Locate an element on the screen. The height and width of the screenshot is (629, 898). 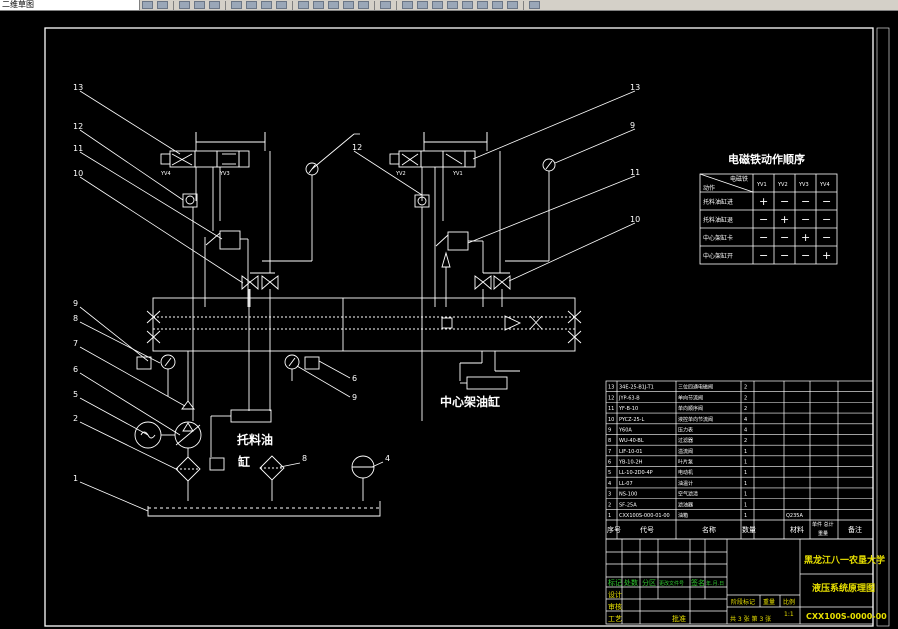
table-row-label: 托料油缸退 is located at coordinates (718, 220).